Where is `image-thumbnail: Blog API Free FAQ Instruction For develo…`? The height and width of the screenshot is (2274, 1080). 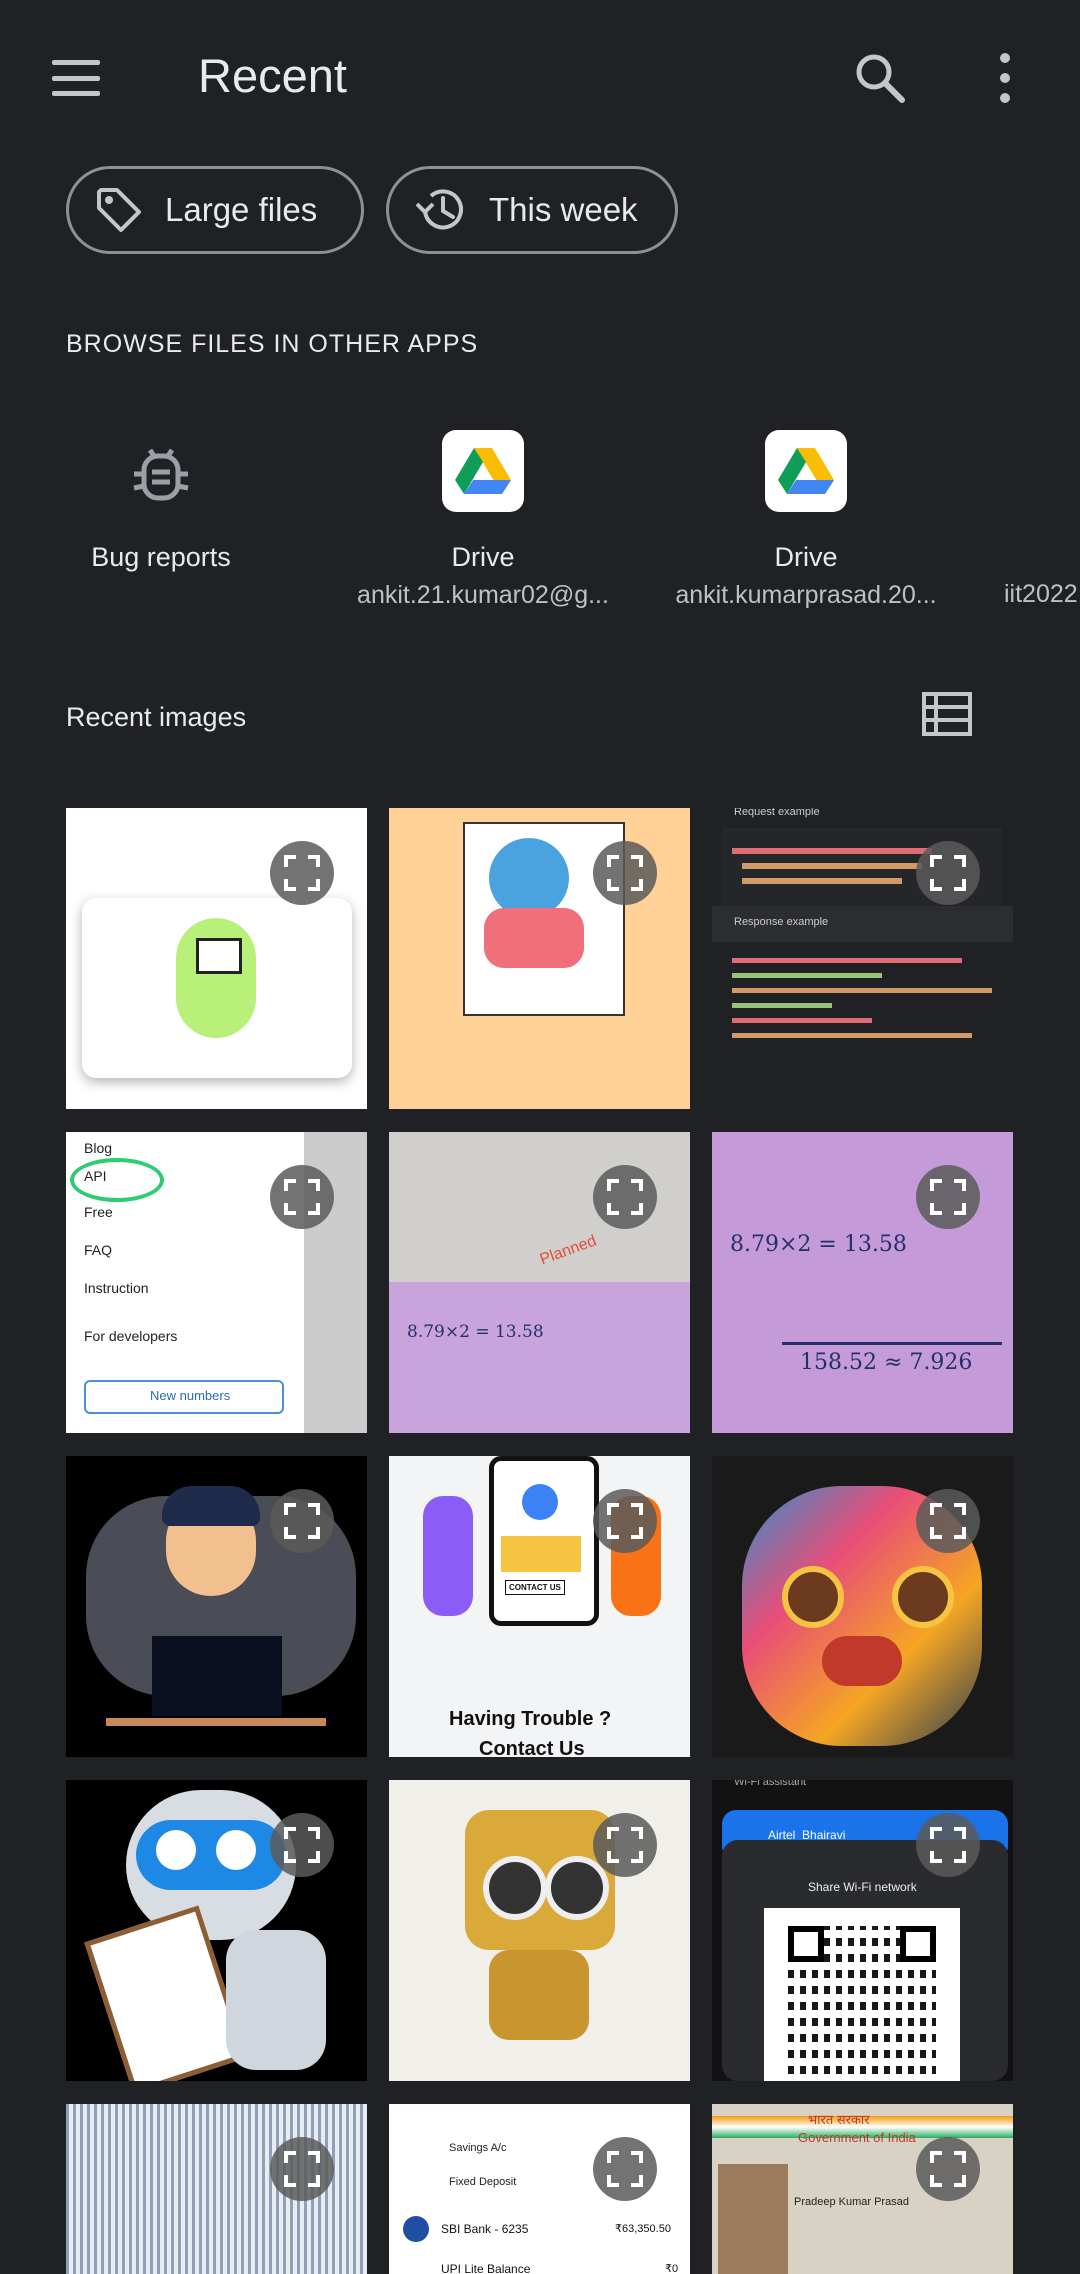
image-thumbnail: Blog API Free FAQ Instruction For develo… is located at coordinates (216, 1282).